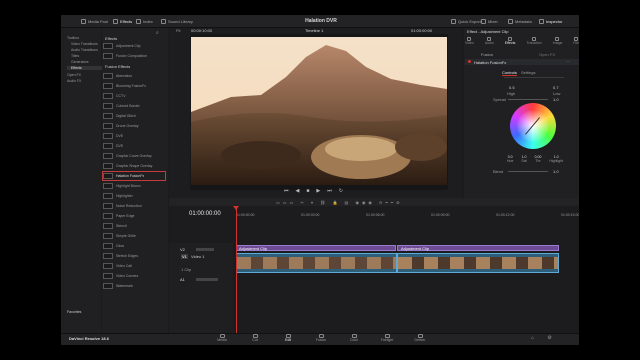  Describe the element at coordinates (144, 21) in the screenshot. I see `index-button: Index` at that location.